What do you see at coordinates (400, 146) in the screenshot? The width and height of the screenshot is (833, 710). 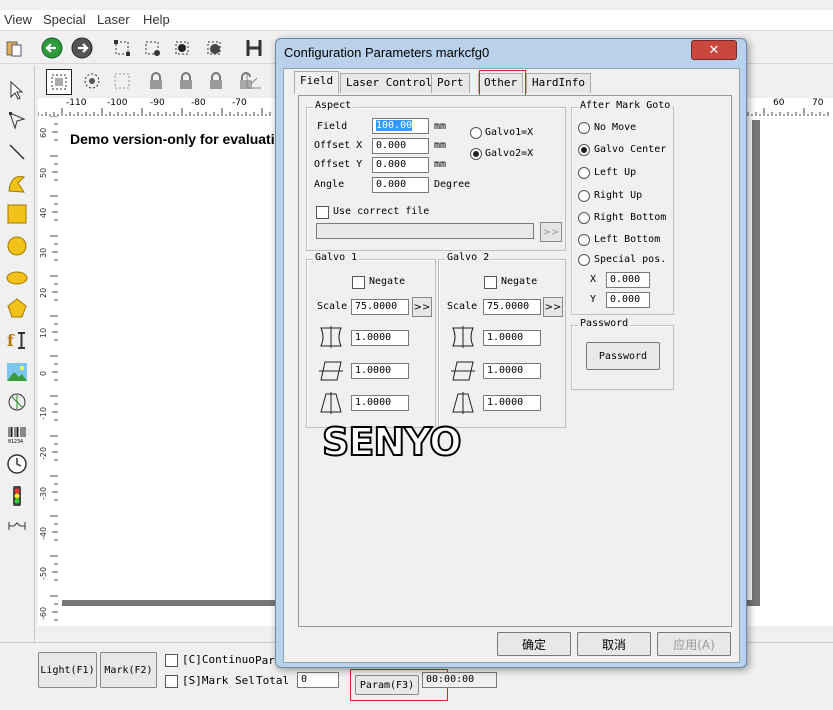 I see `offset-x-input: 0.000` at bounding box center [400, 146].